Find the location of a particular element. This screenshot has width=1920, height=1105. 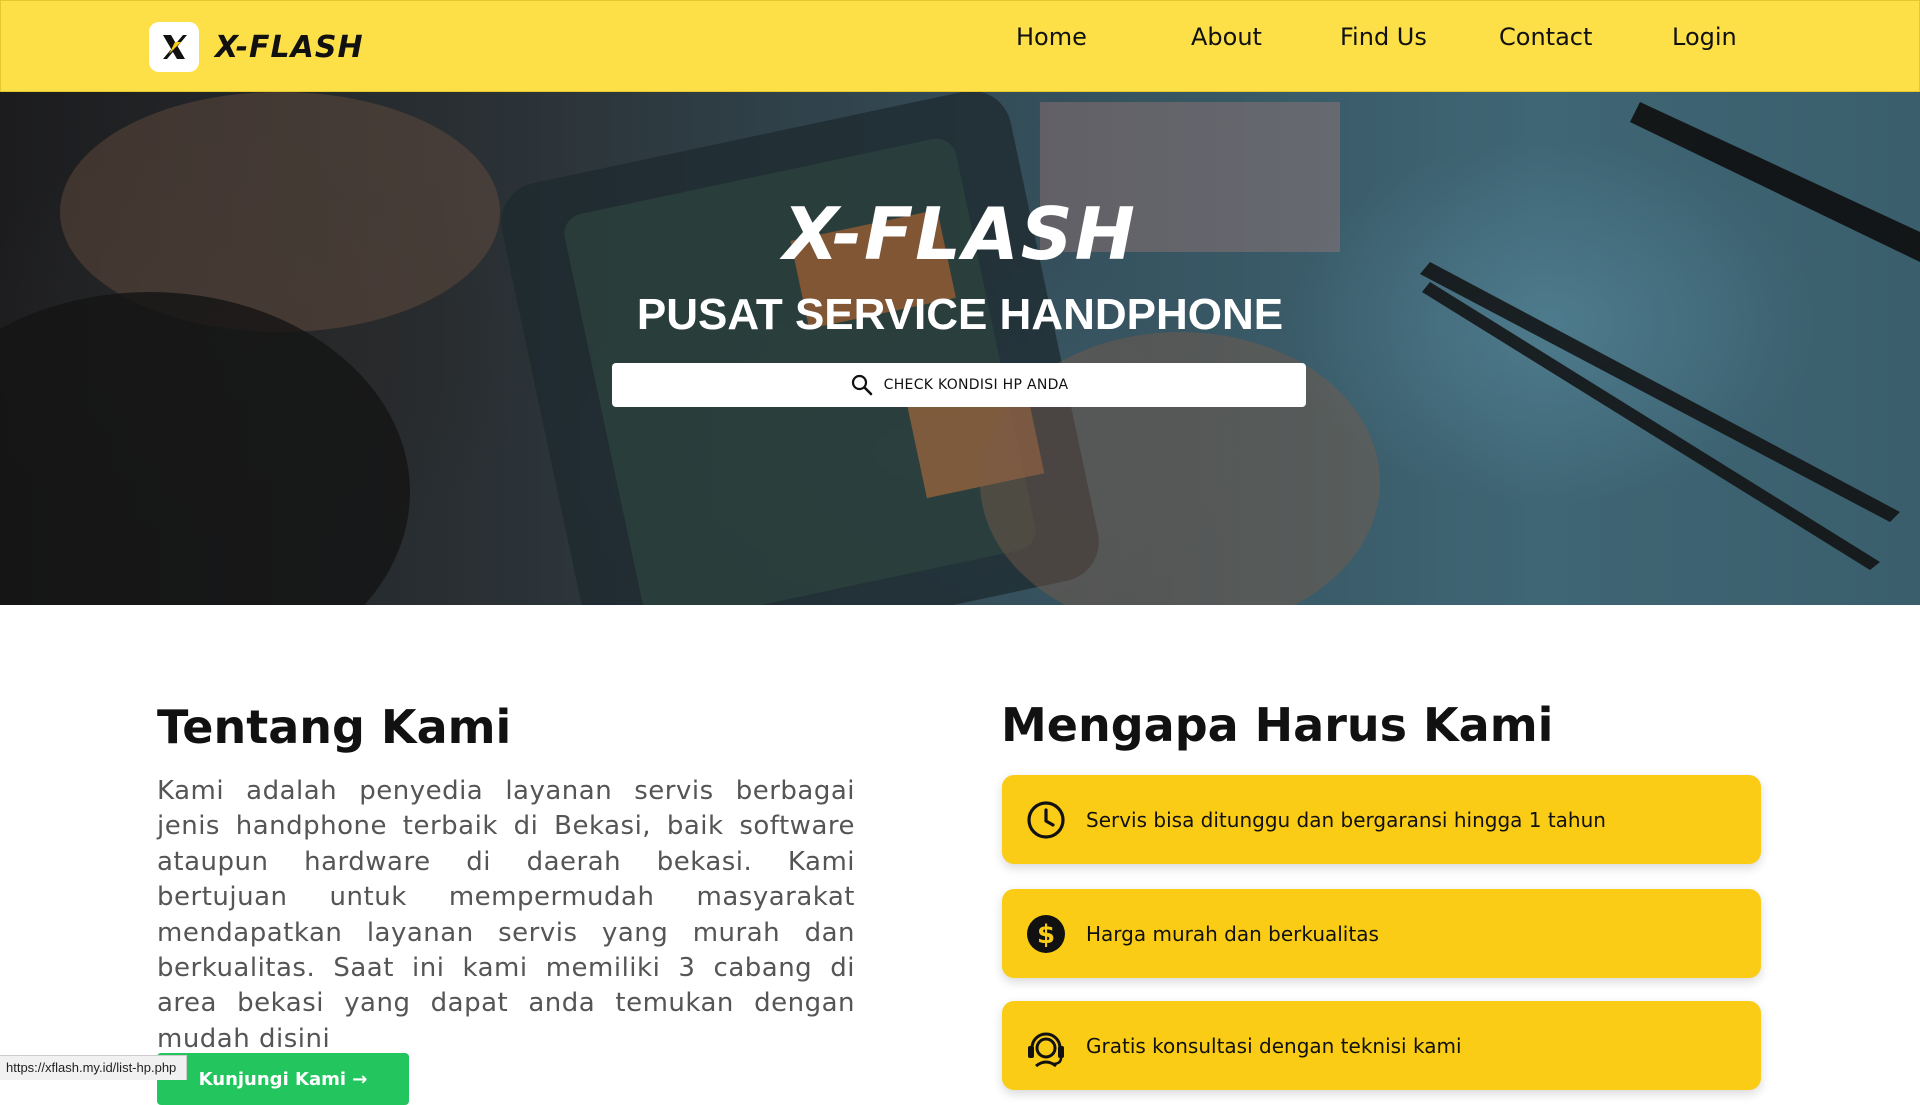

nav-home: Home is located at coordinates (1051, 37).